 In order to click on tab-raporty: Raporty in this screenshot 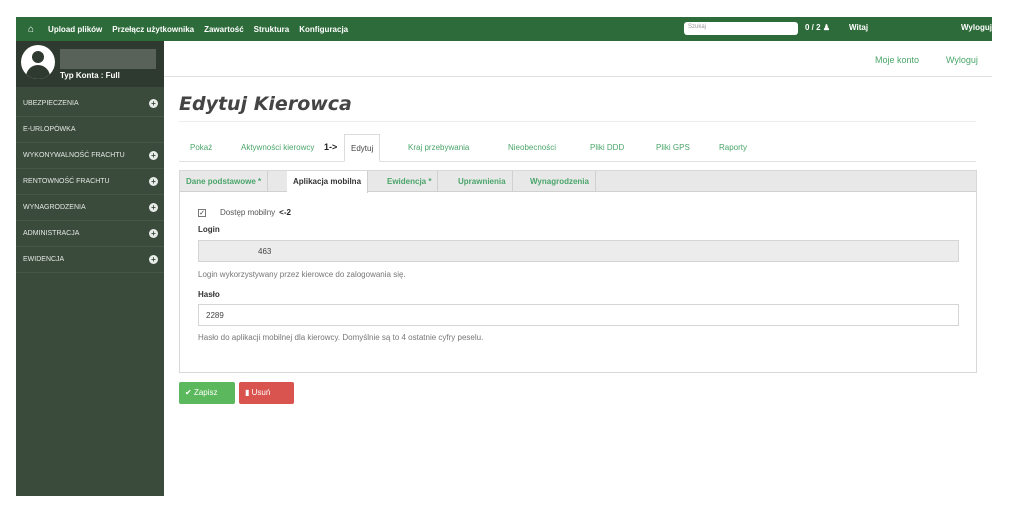, I will do `click(733, 147)`.